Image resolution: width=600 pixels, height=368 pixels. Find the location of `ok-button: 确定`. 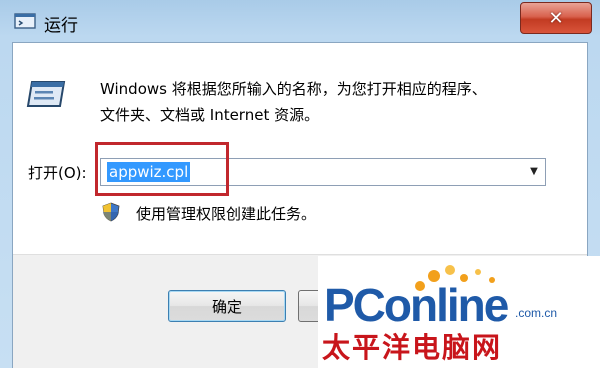

ok-button: 确定 is located at coordinates (227, 306).